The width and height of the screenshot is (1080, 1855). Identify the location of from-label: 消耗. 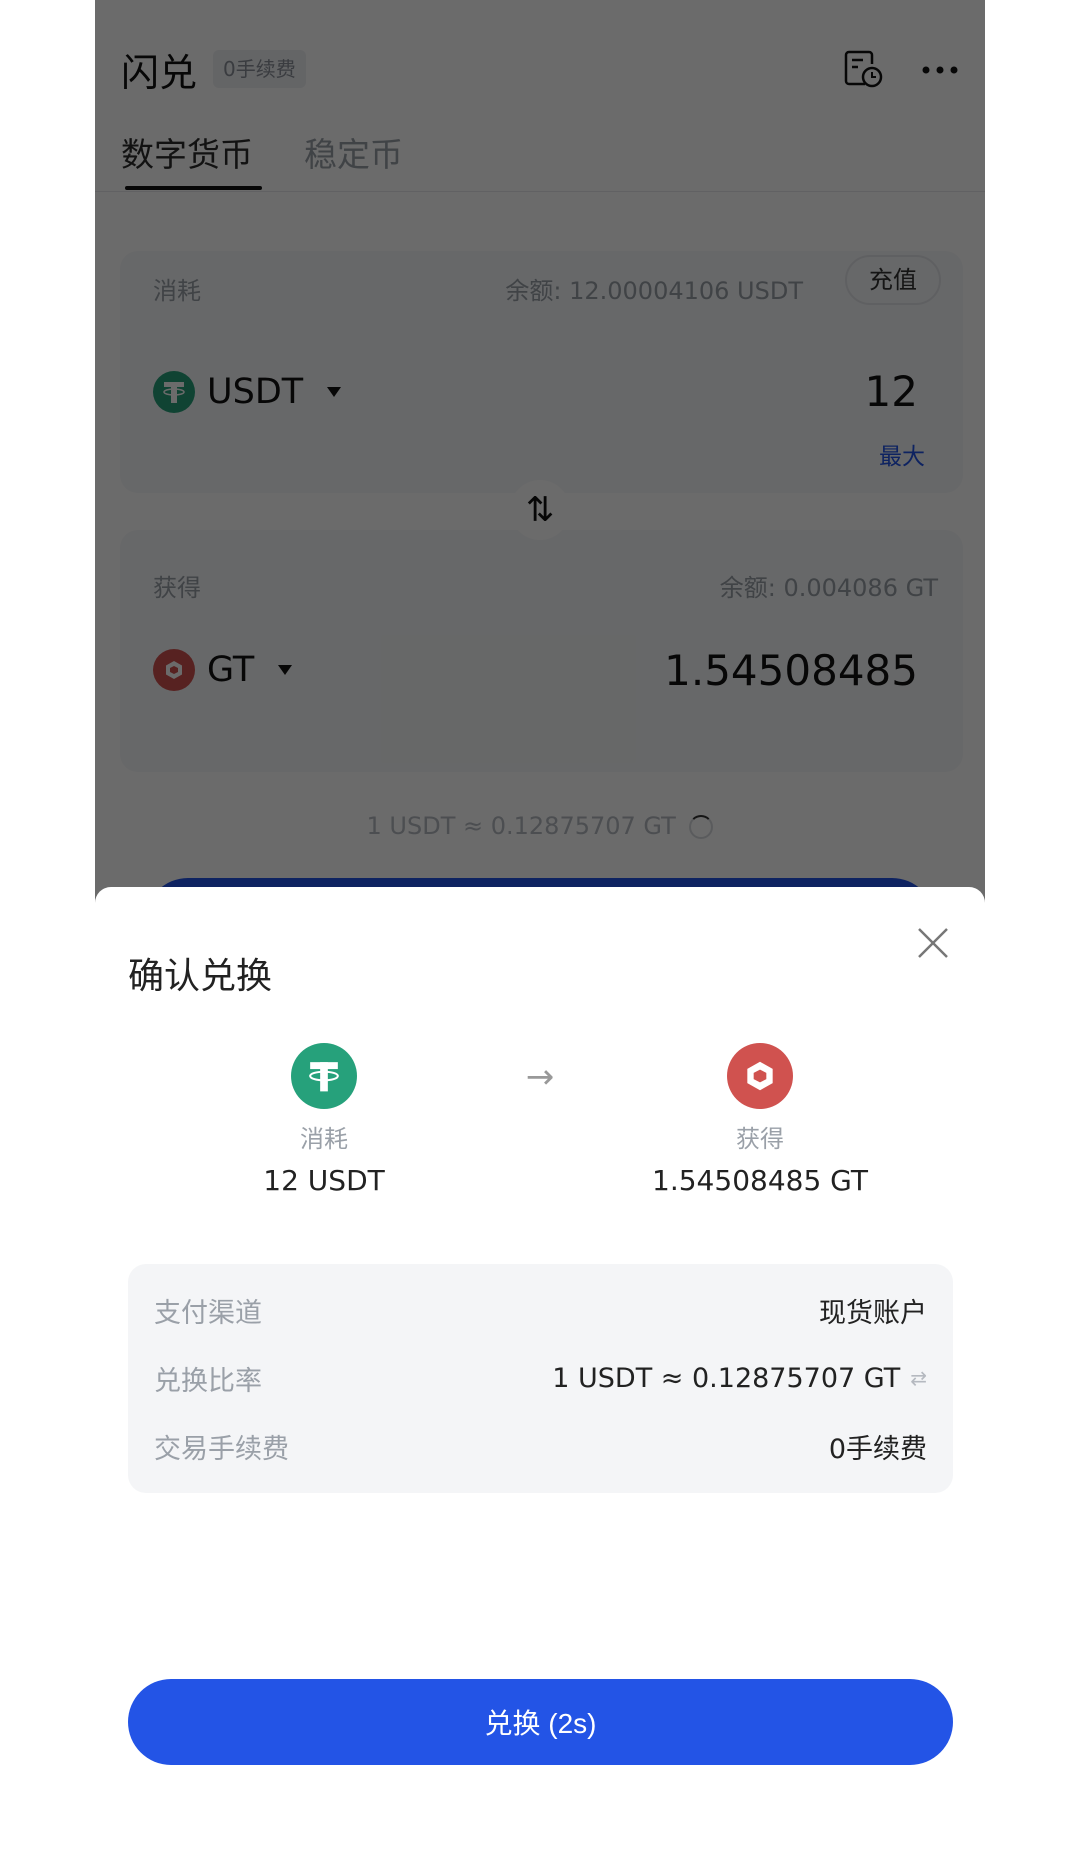
(324, 1139).